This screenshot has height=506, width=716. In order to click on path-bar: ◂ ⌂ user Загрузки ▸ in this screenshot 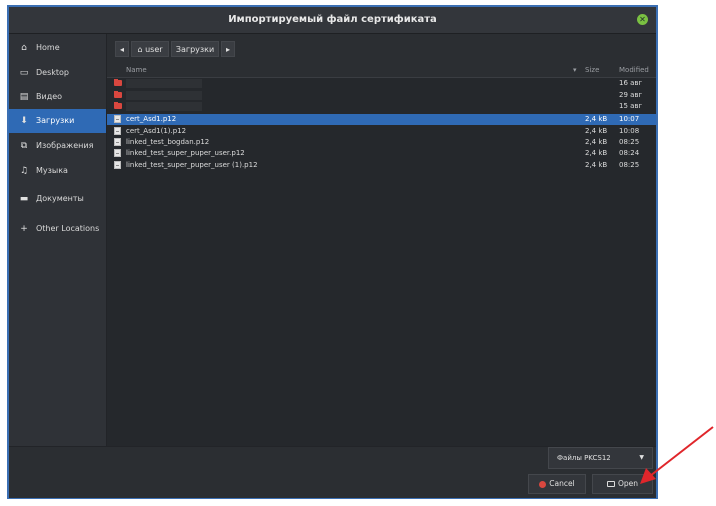, I will do `click(381, 49)`.